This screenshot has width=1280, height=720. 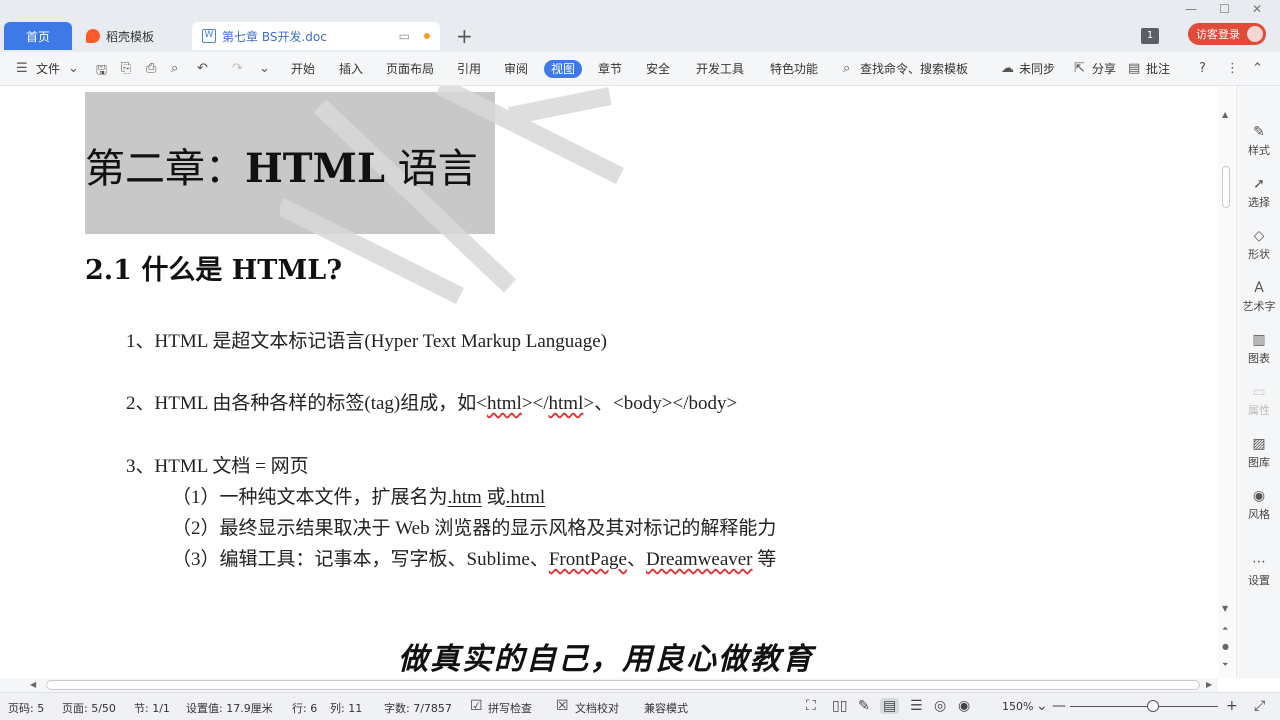 I want to click on scroll-left-icon: ◀, so click(x=33, y=684).